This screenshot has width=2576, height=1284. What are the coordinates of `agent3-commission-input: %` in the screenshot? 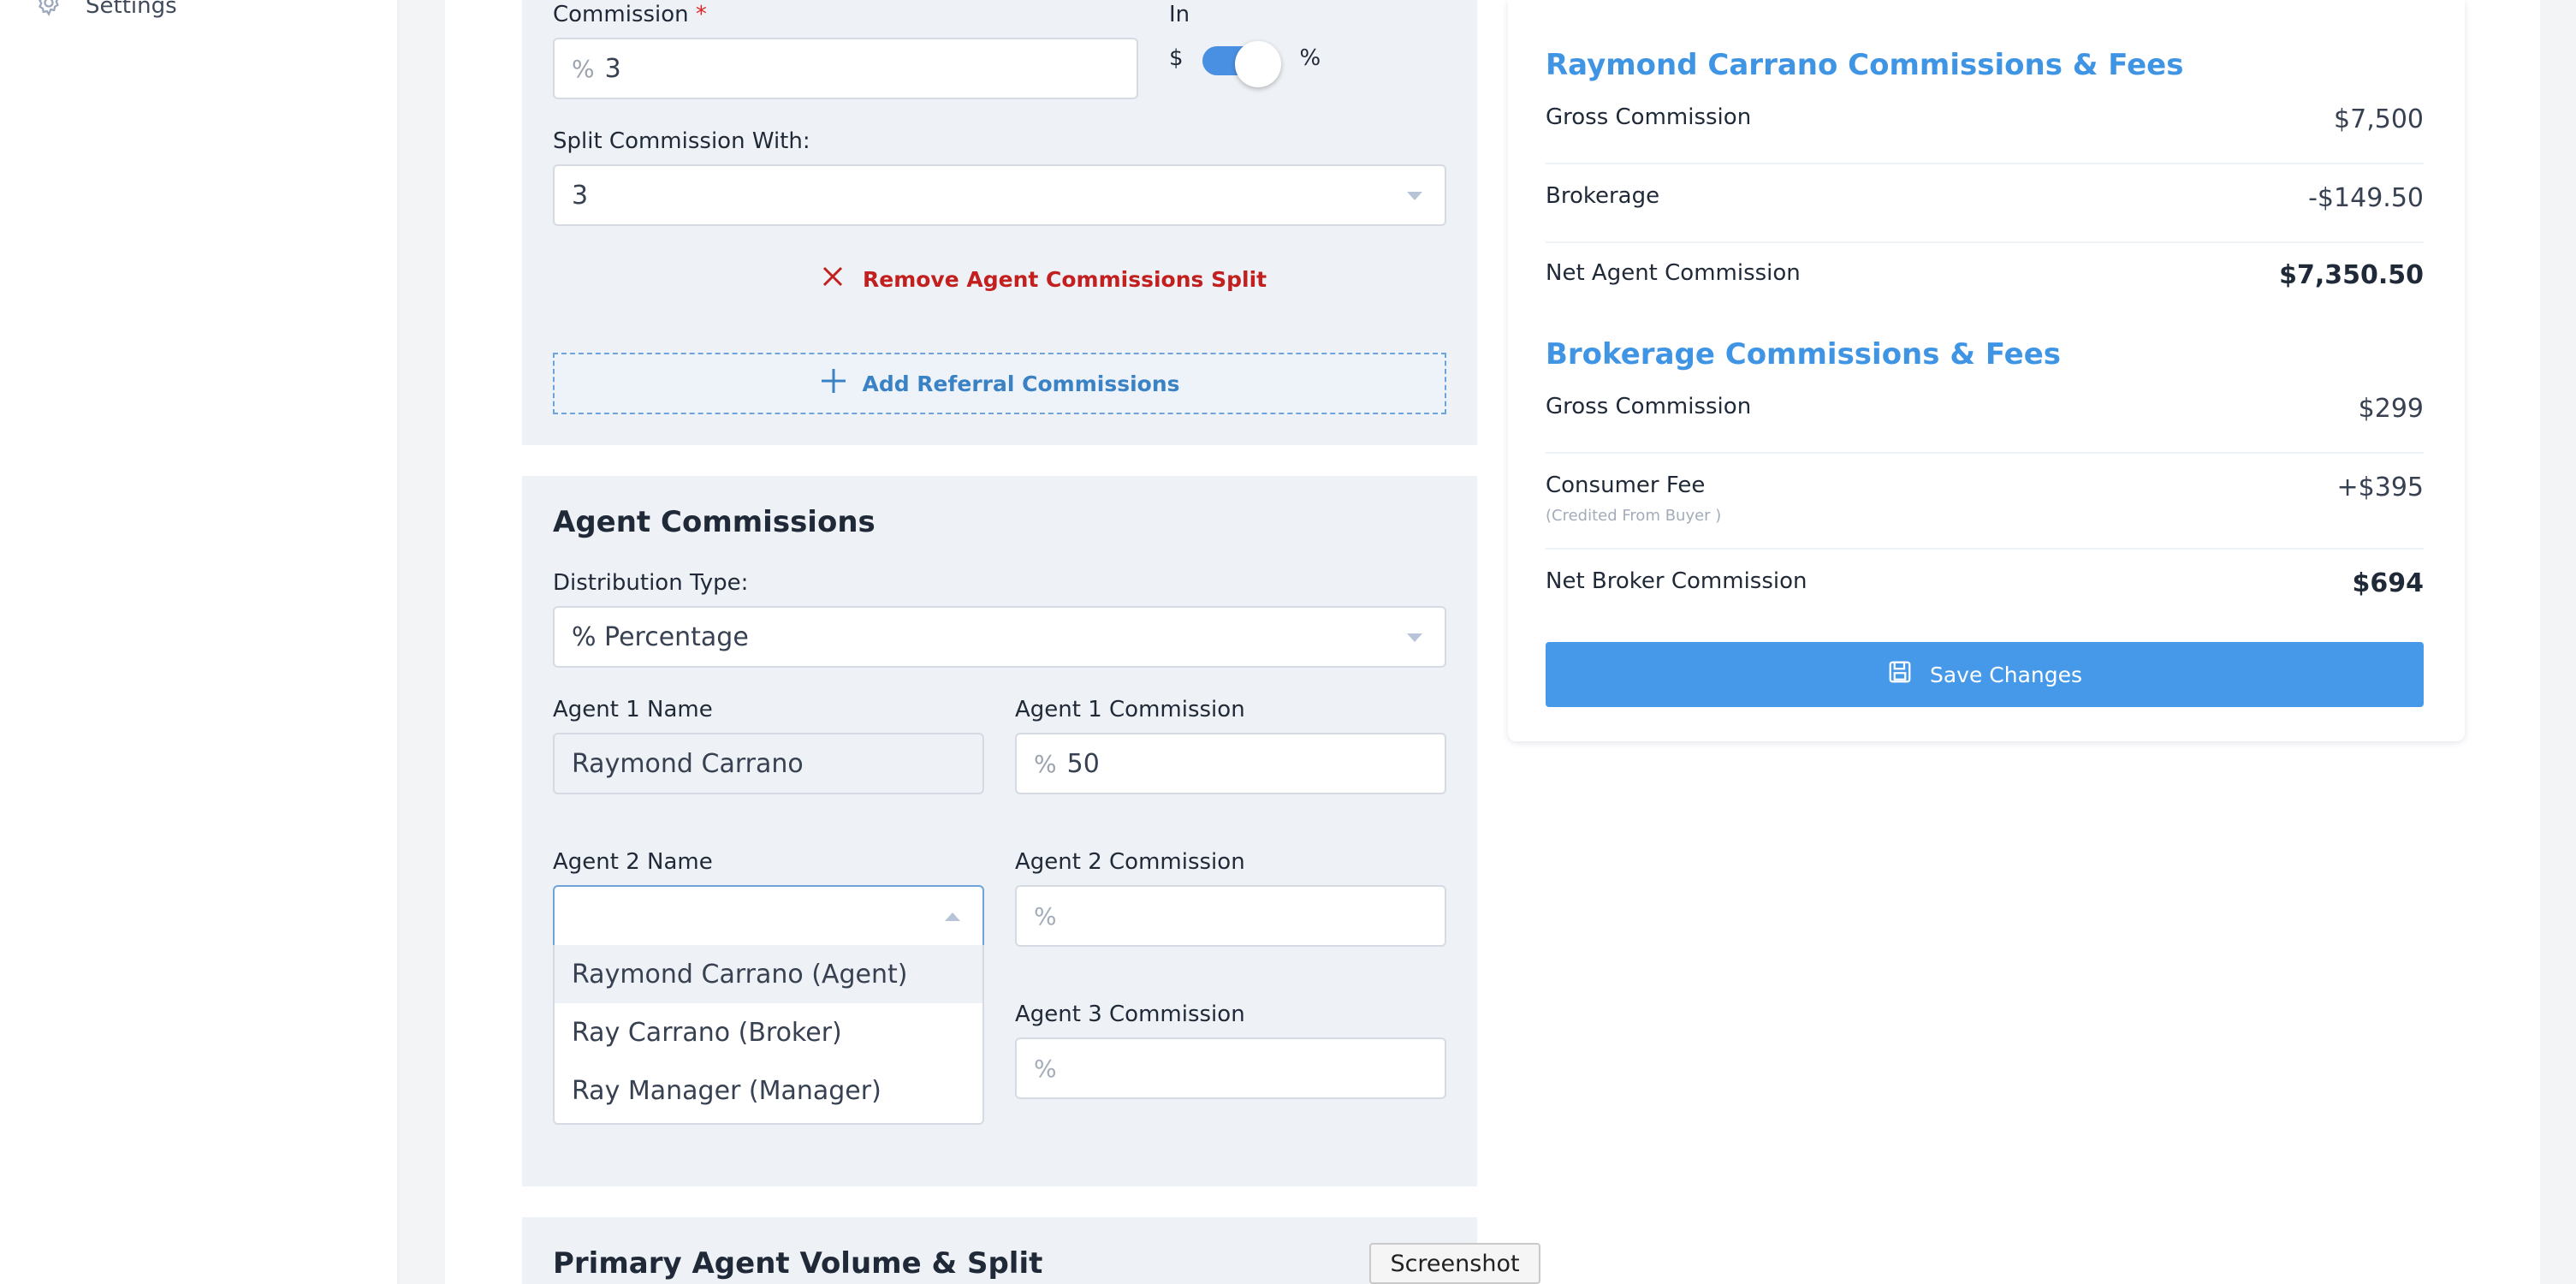 It's located at (1230, 1068).